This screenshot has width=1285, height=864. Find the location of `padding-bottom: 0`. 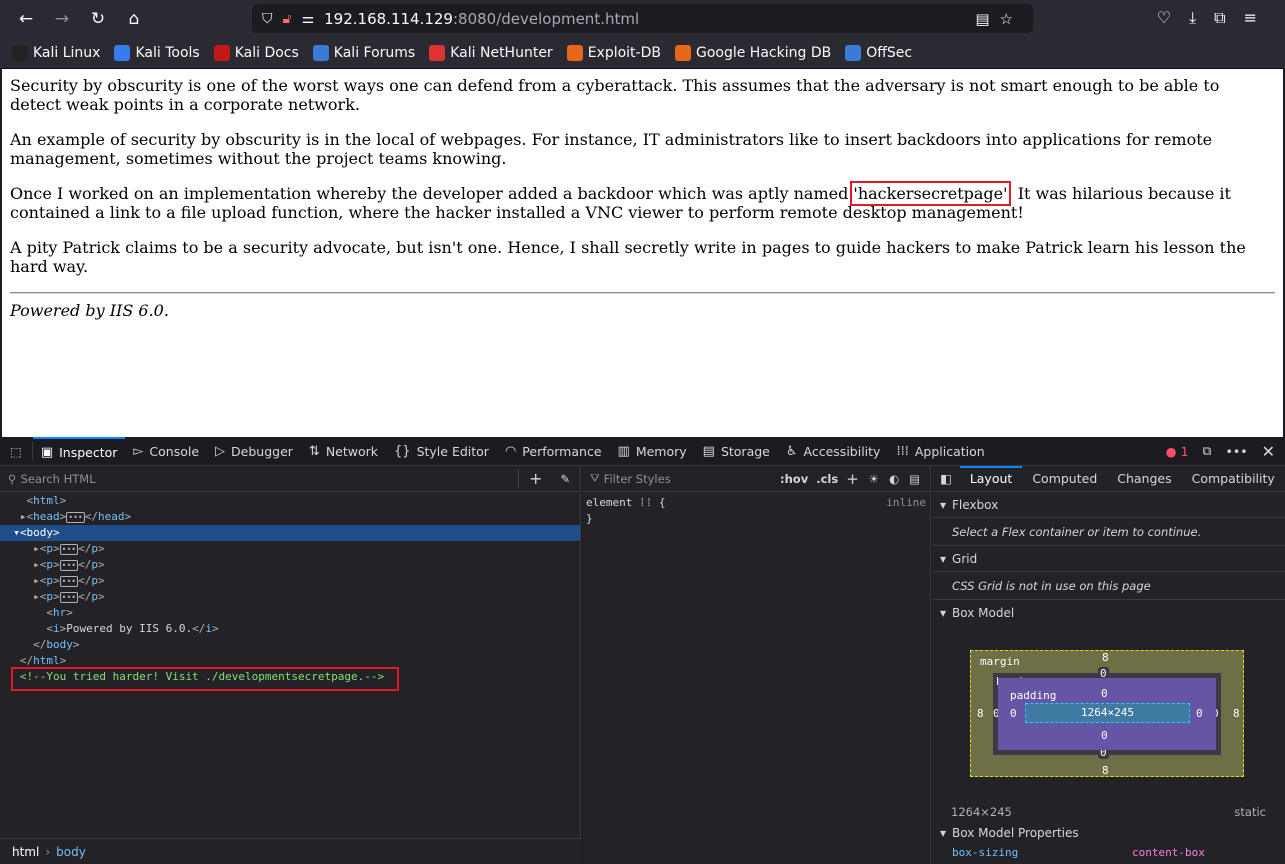

padding-bottom: 0 is located at coordinates (1104, 735).